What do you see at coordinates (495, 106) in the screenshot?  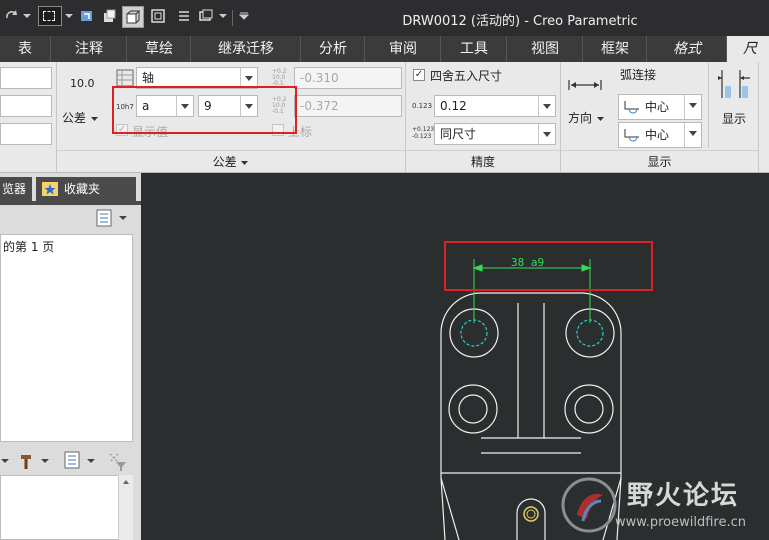 I see `decimal-places-select: 0.12` at bounding box center [495, 106].